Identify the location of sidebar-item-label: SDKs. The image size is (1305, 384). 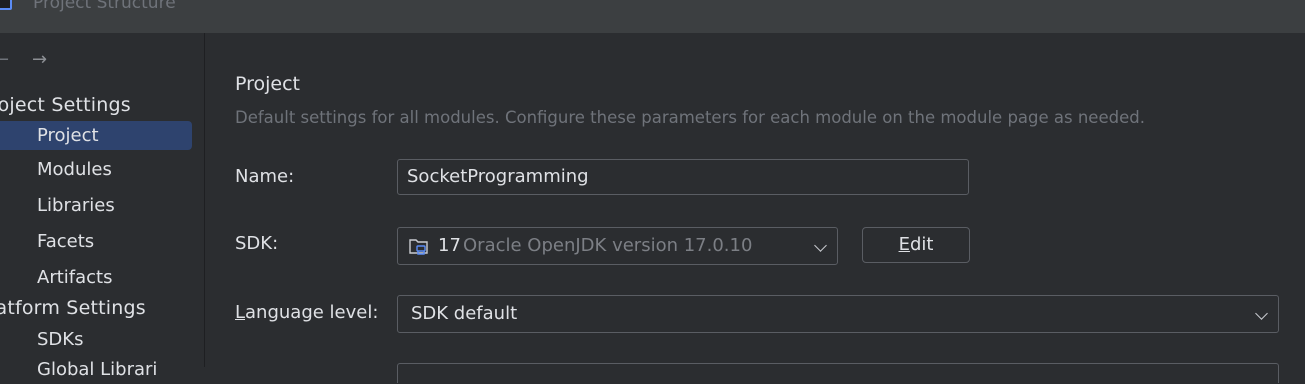
(60, 339).